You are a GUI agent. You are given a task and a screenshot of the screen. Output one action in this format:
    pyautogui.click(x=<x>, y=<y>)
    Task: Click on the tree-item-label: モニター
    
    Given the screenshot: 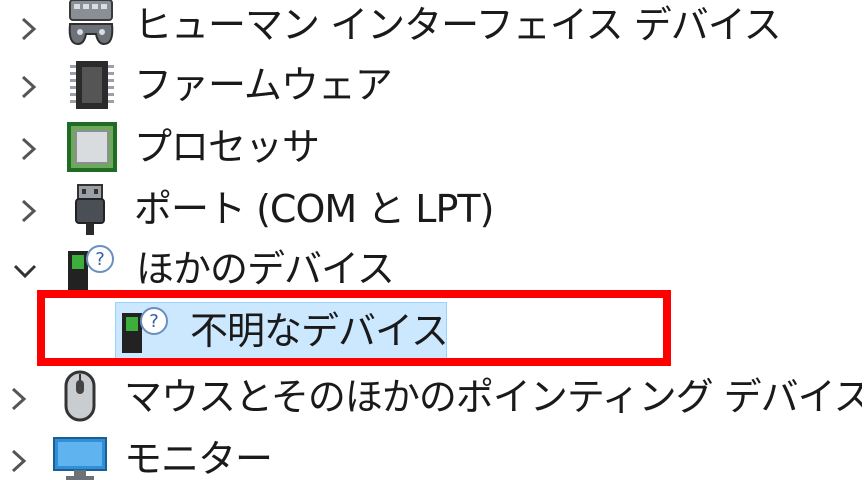 What is the action you would take?
    pyautogui.click(x=198, y=459)
    